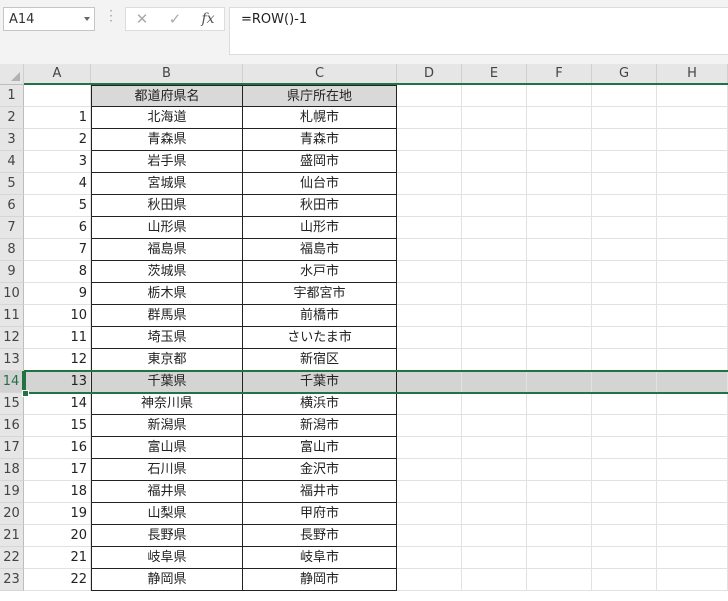 The height and width of the screenshot is (601, 728). Describe the element at coordinates (57, 228) in the screenshot. I see `cell-a7: 6` at that location.